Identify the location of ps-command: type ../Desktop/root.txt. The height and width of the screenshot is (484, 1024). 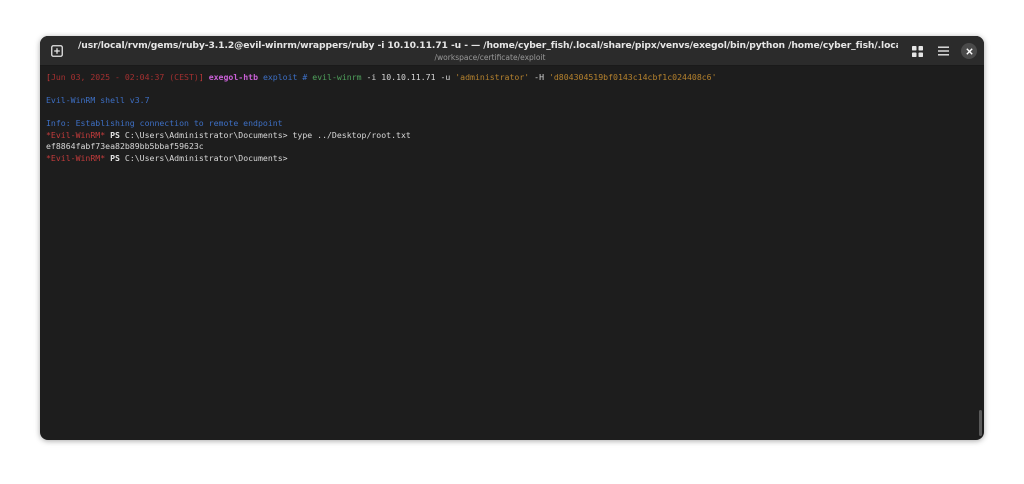
(351, 134).